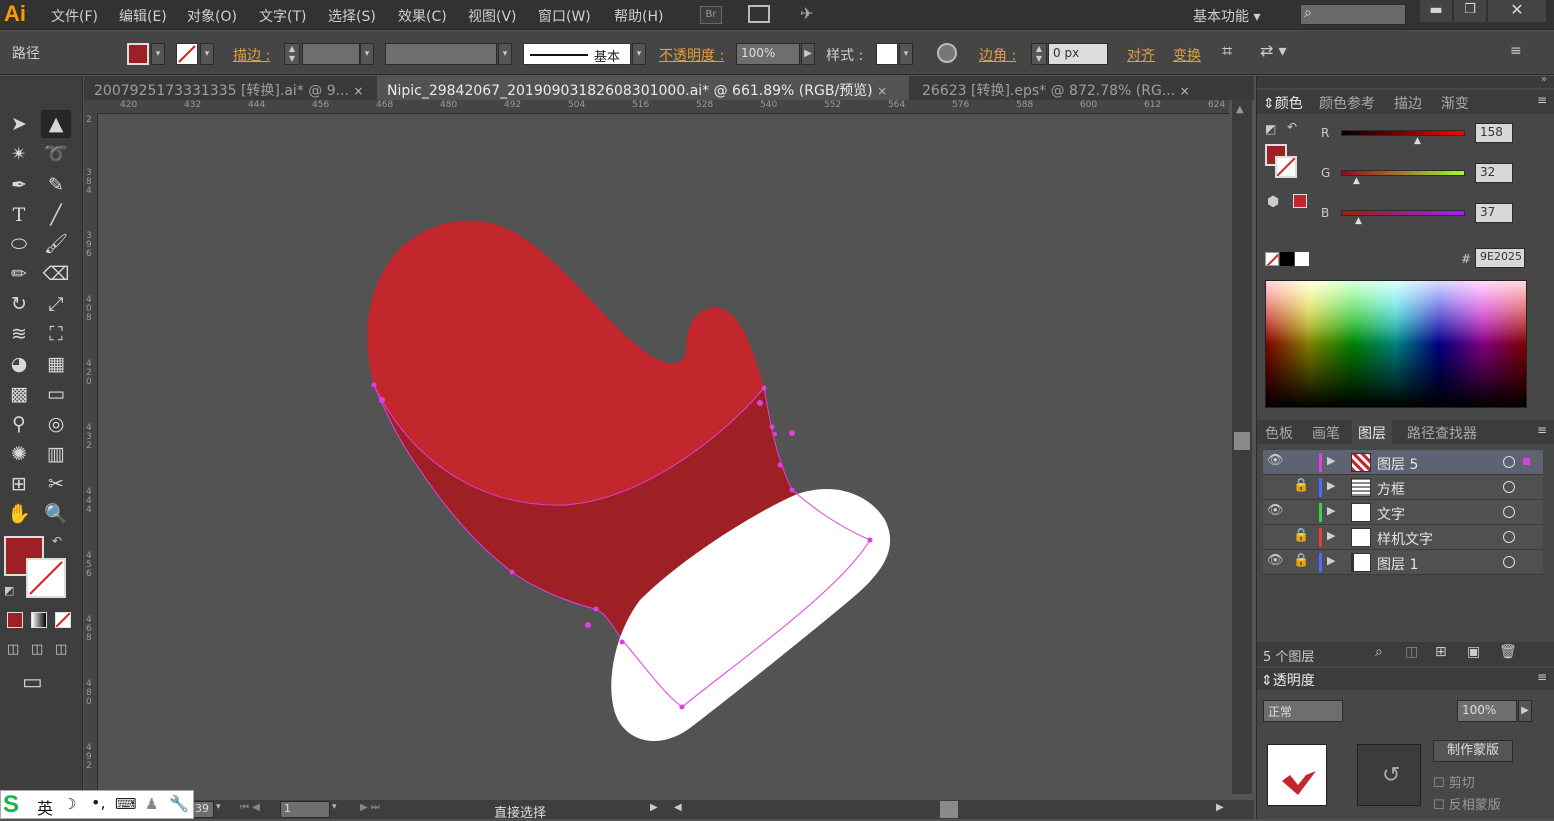 Image resolution: width=1554 pixels, height=821 pixels. I want to click on tab-stroke: 描边, so click(1408, 103).